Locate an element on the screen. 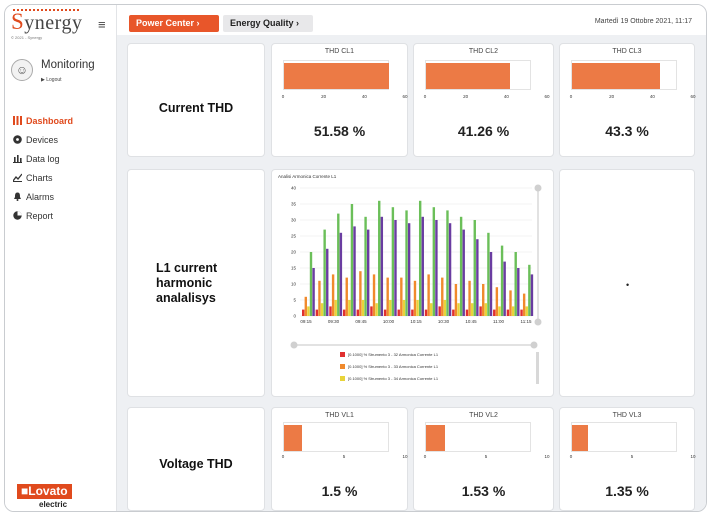  y-tick-label: 5 is located at coordinates (294, 300).